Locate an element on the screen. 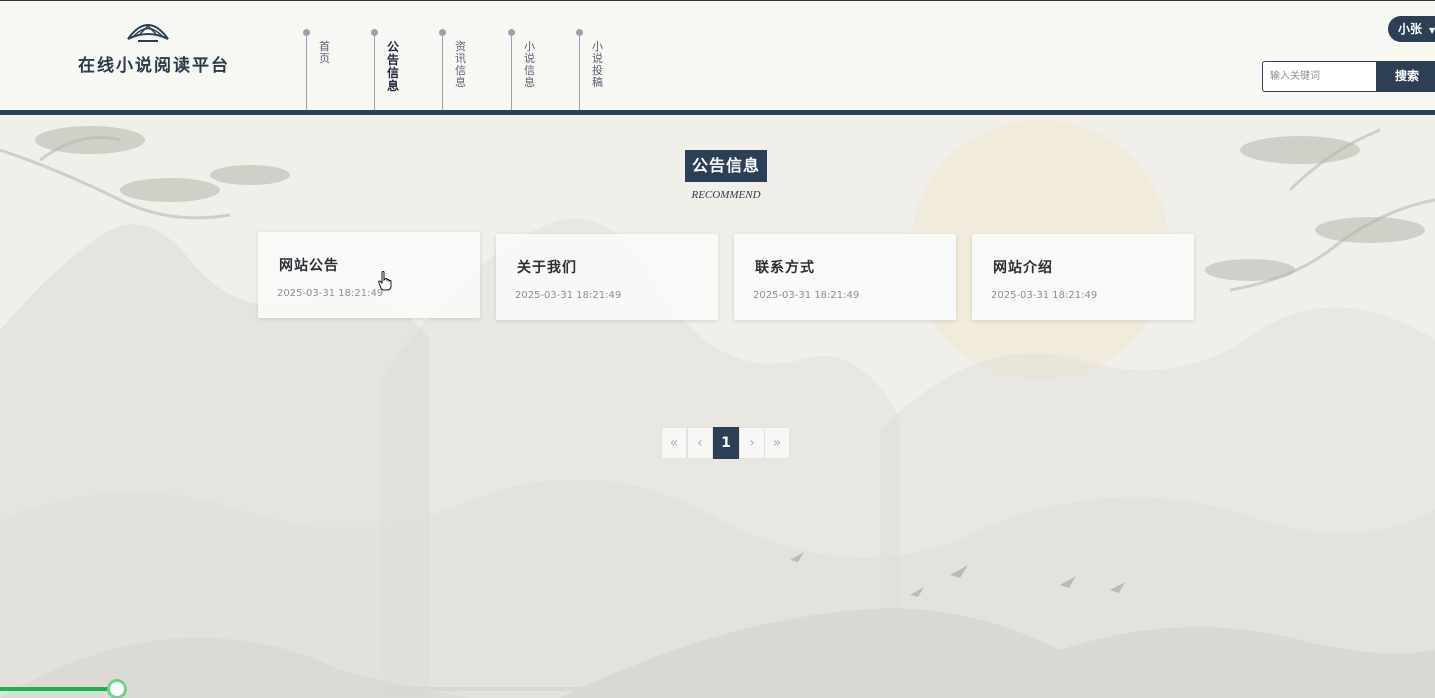 The image size is (1435, 698). announcement-card: 联系方式 2025-03-31 18:21:49 is located at coordinates (845, 277).